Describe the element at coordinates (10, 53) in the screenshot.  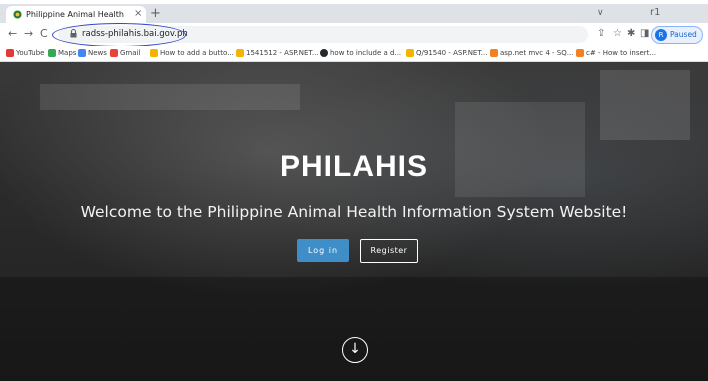
I see `youtube-icon` at that location.